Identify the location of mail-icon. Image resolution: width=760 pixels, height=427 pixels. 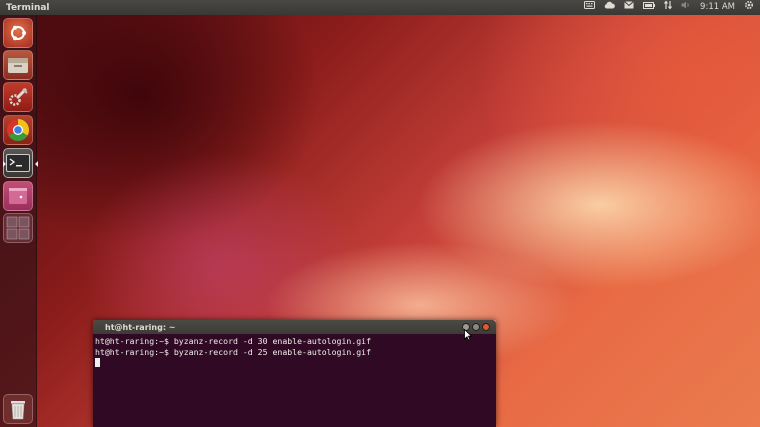
(629, 7).